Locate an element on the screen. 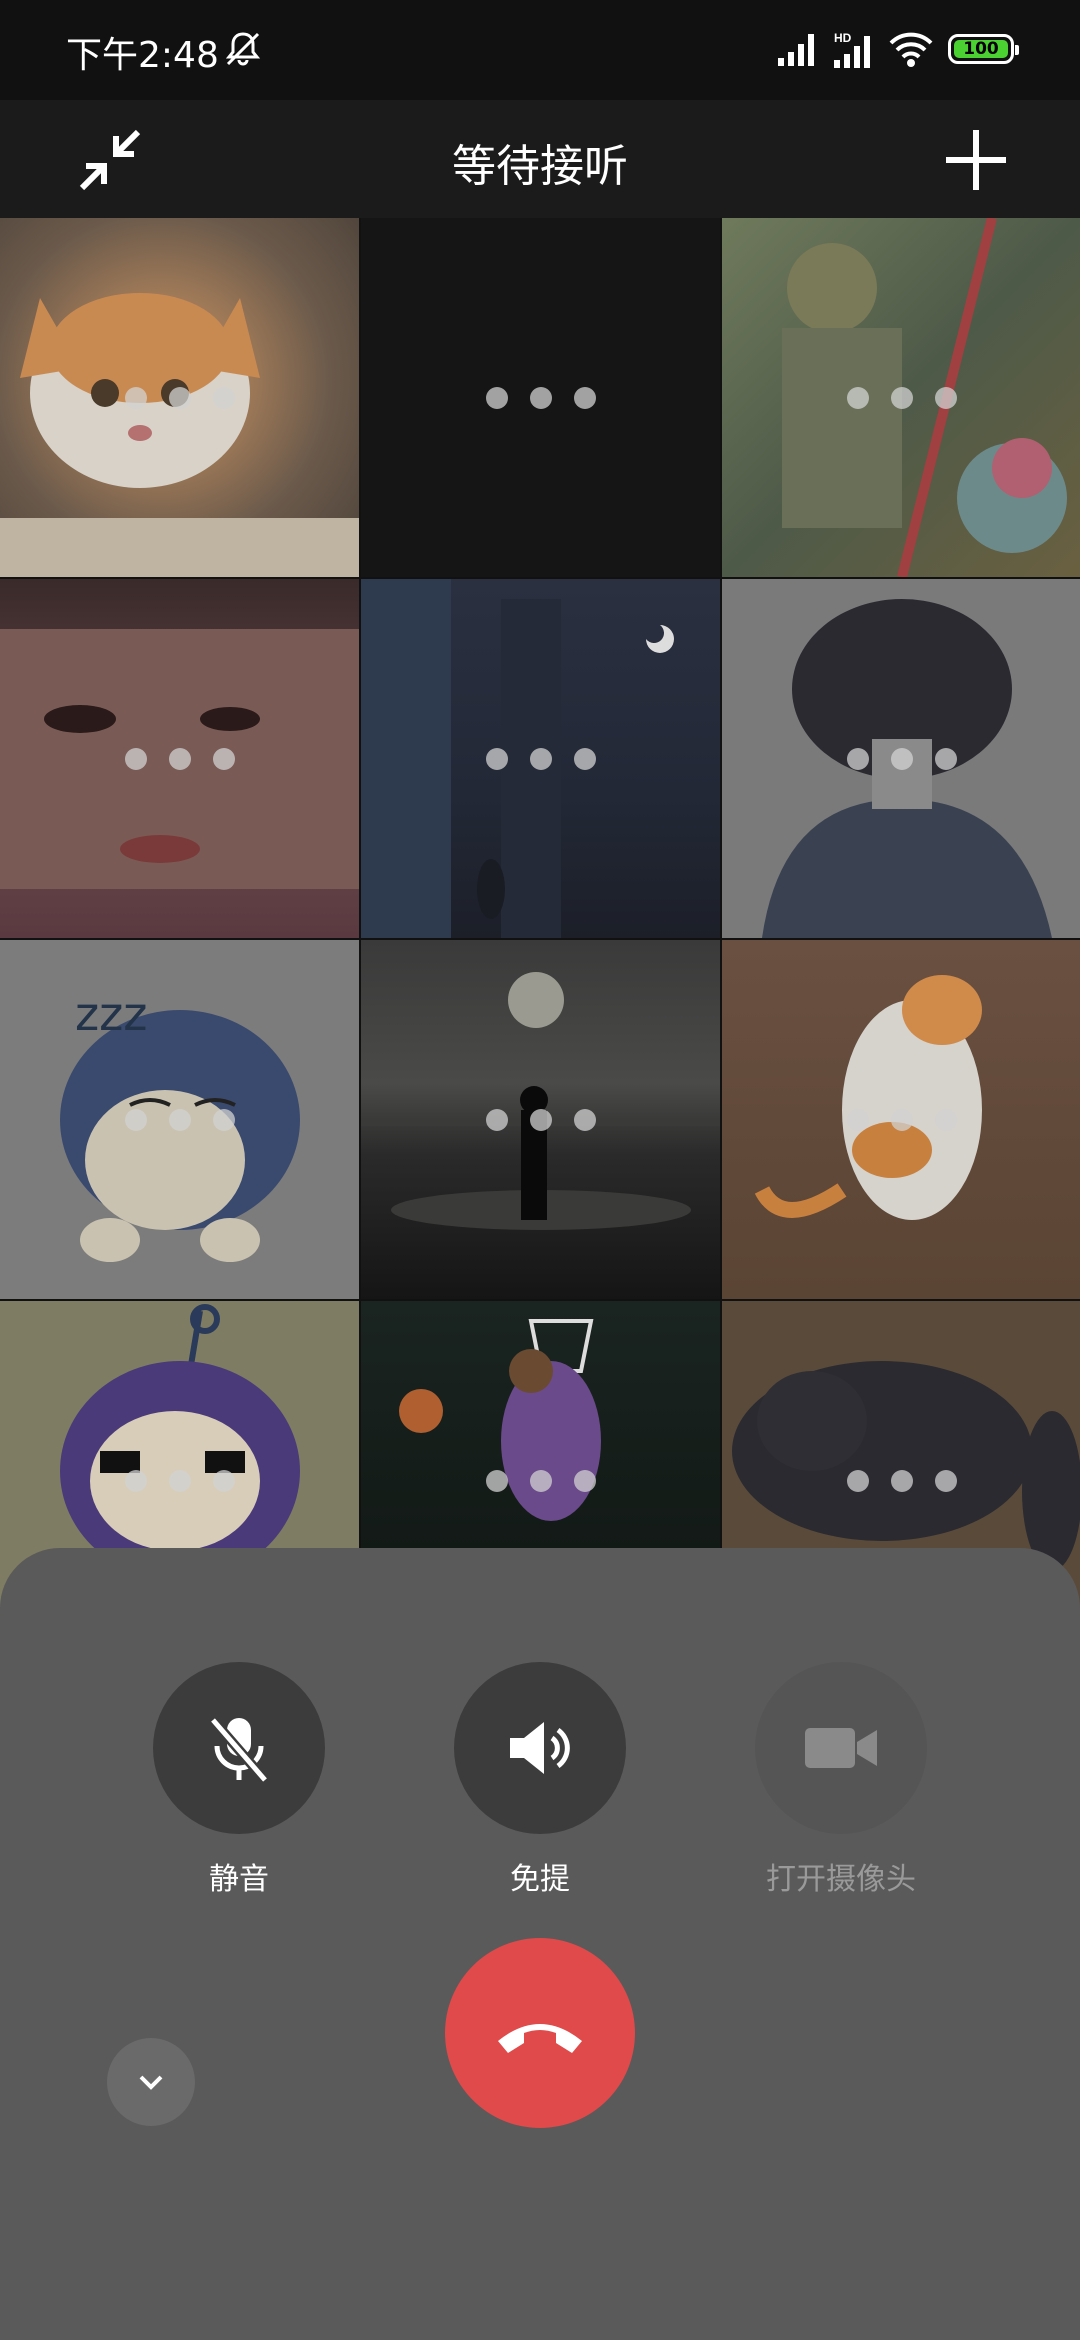 This screenshot has width=1080, height=2340. cell-signal-hd-icon: HD is located at coordinates (857, 52).